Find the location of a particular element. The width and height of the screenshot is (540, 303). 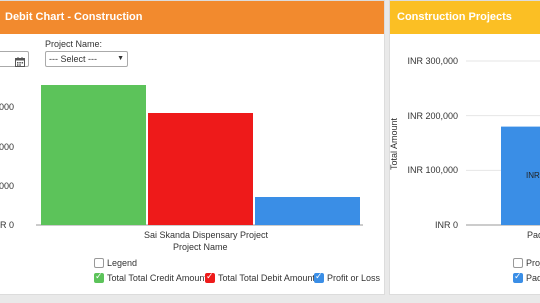

project-name-select: --- Select --- ▼ is located at coordinates (86, 59).